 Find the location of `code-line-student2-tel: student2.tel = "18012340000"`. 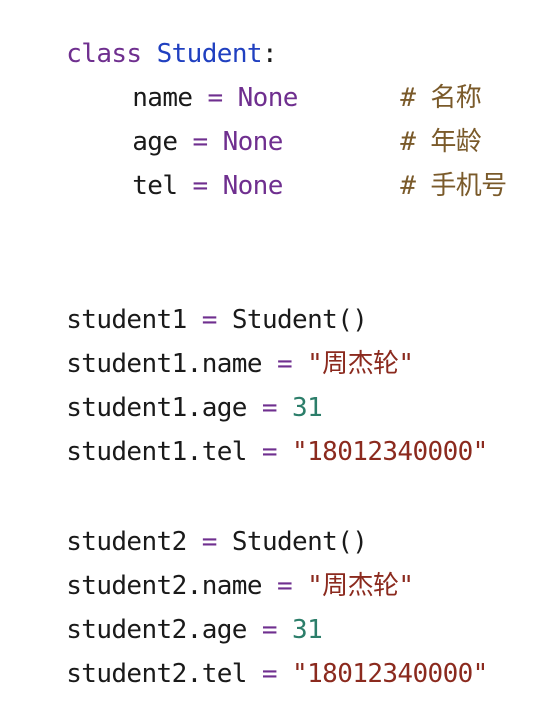

code-line-student2-tel: student2.tel = "18012340000" is located at coordinates (247, 654).